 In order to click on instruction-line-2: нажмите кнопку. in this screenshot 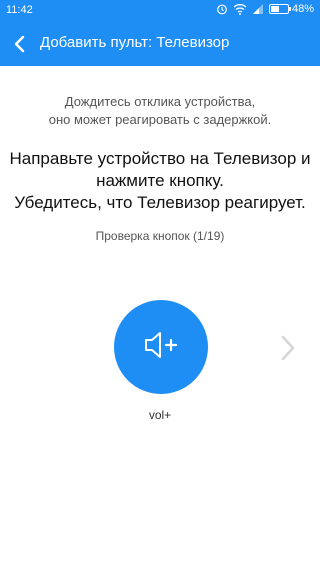, I will do `click(160, 180)`.